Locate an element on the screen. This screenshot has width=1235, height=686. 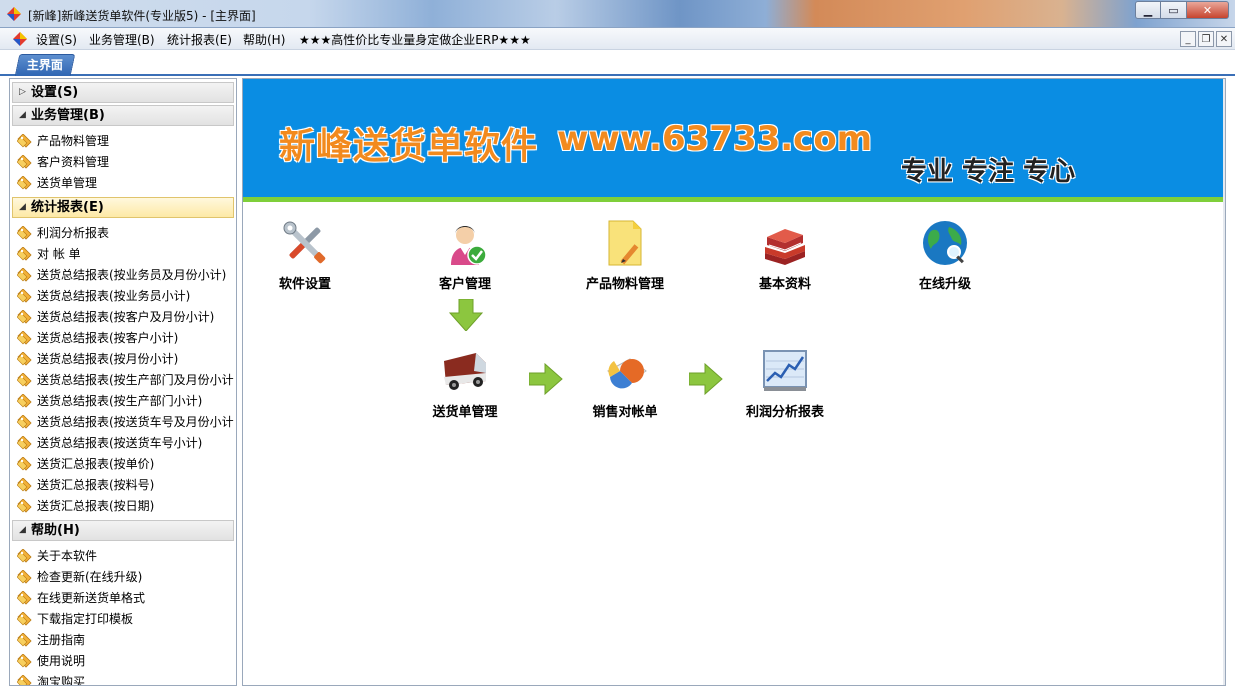
sidebar-item-report-4: 送货总结报表(按客户及月份小计) is located at coordinates (114, 317).